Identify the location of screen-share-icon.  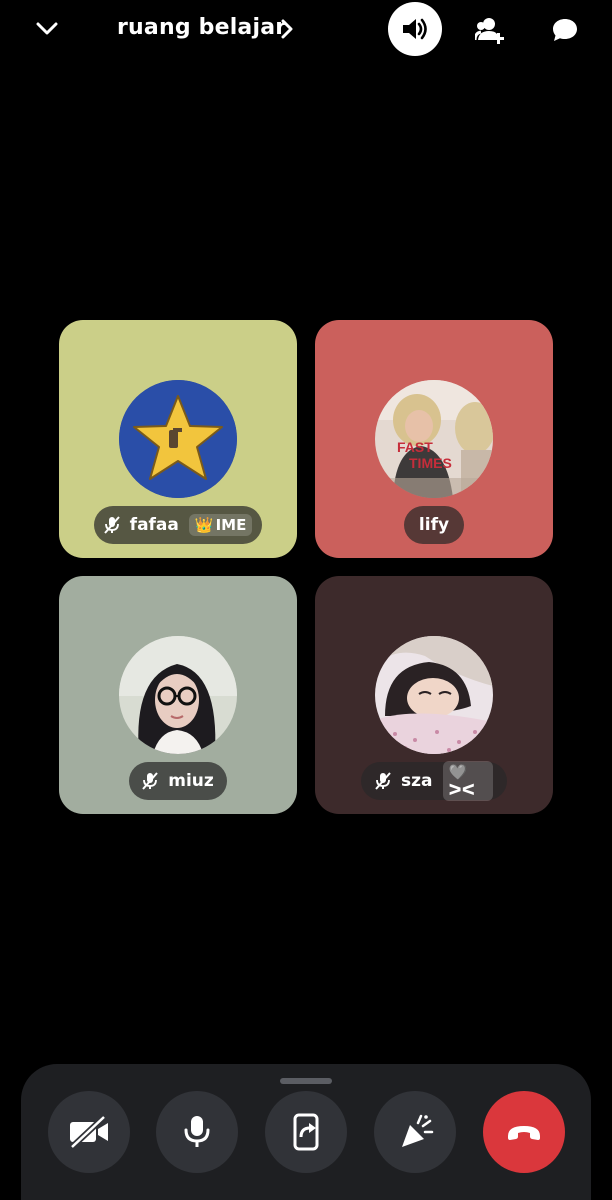
(306, 1132).